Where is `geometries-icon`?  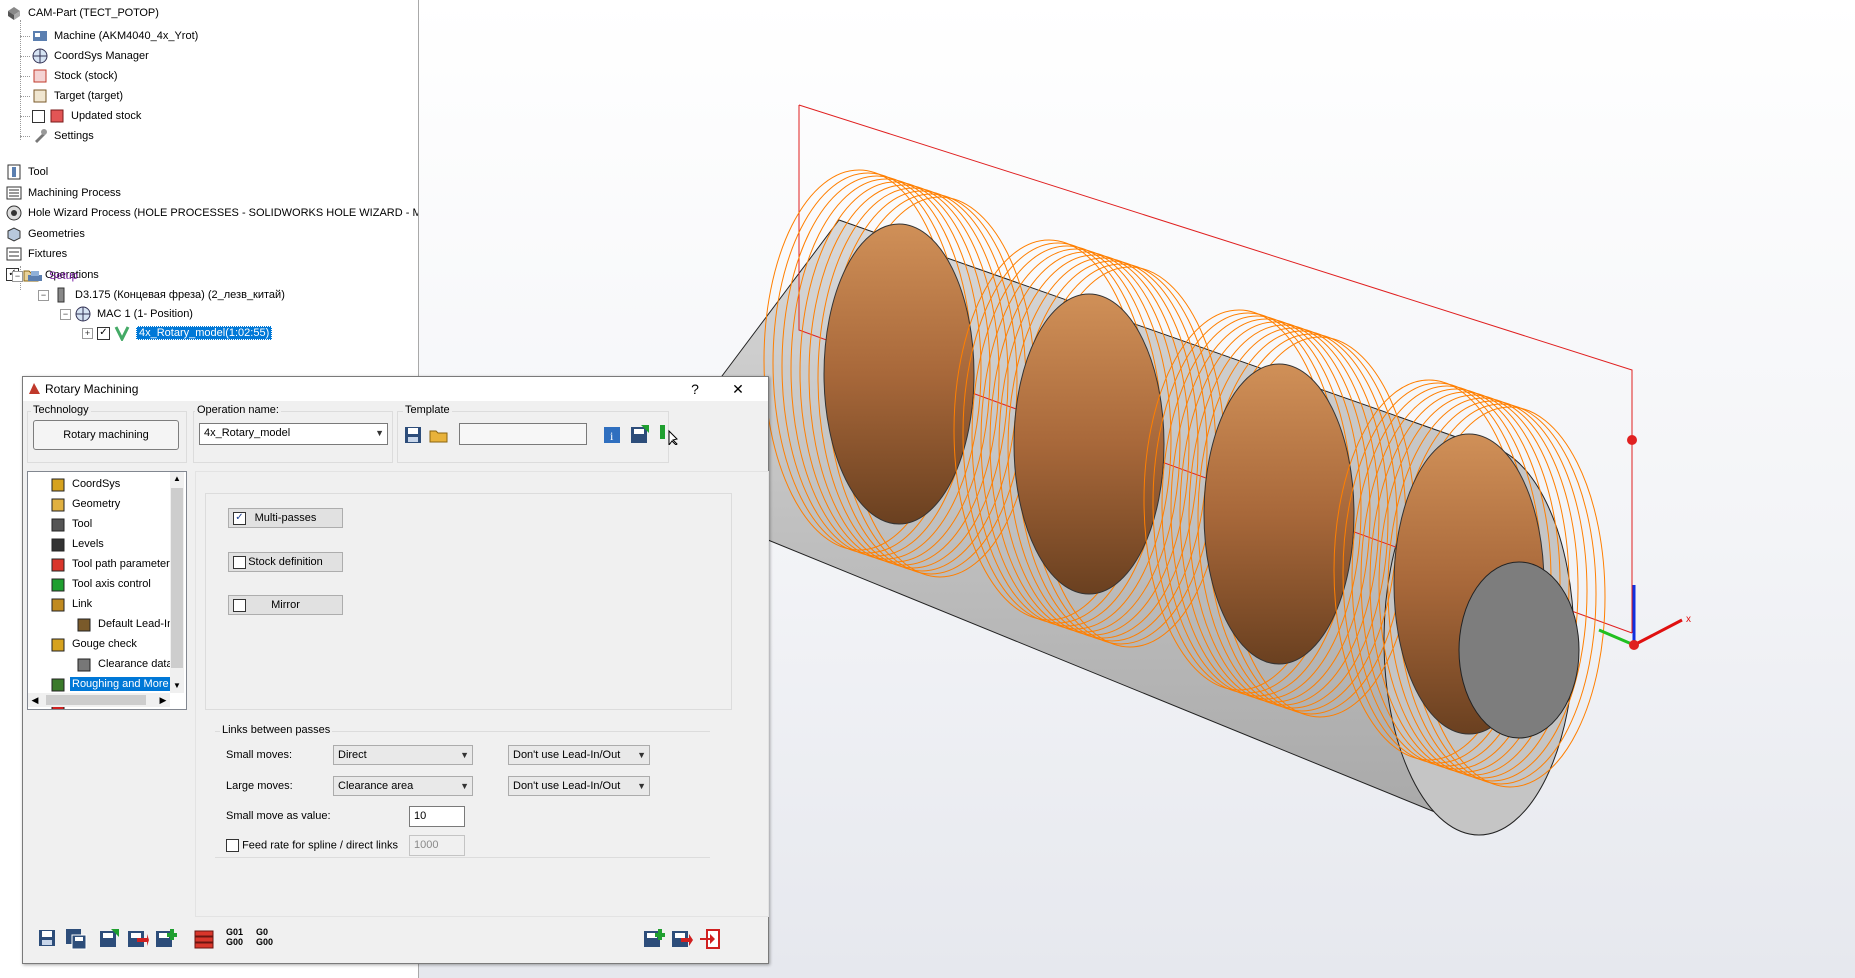
geometries-icon is located at coordinates (14, 234).